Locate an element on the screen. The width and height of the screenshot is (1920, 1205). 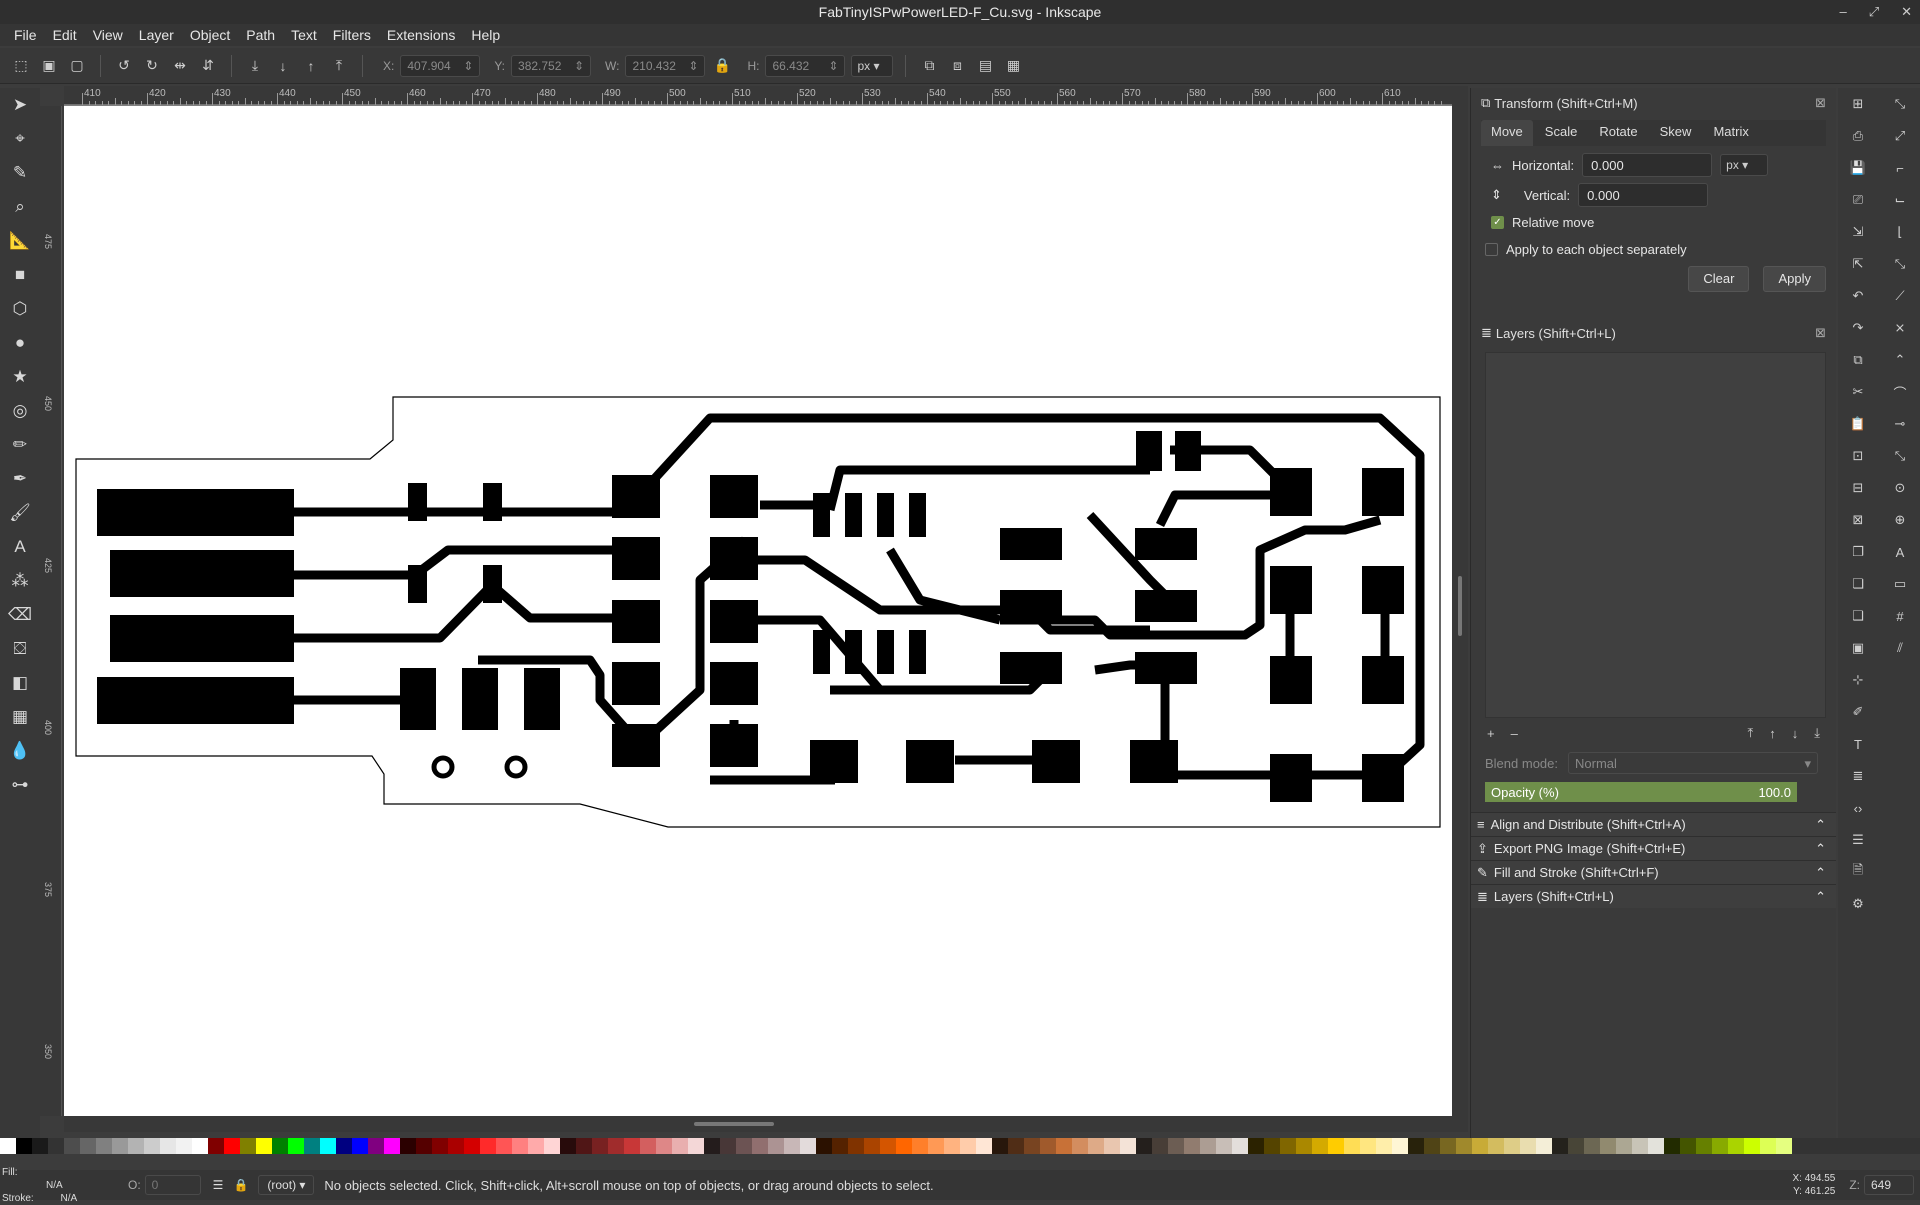
layers-list is located at coordinates (1655, 535).